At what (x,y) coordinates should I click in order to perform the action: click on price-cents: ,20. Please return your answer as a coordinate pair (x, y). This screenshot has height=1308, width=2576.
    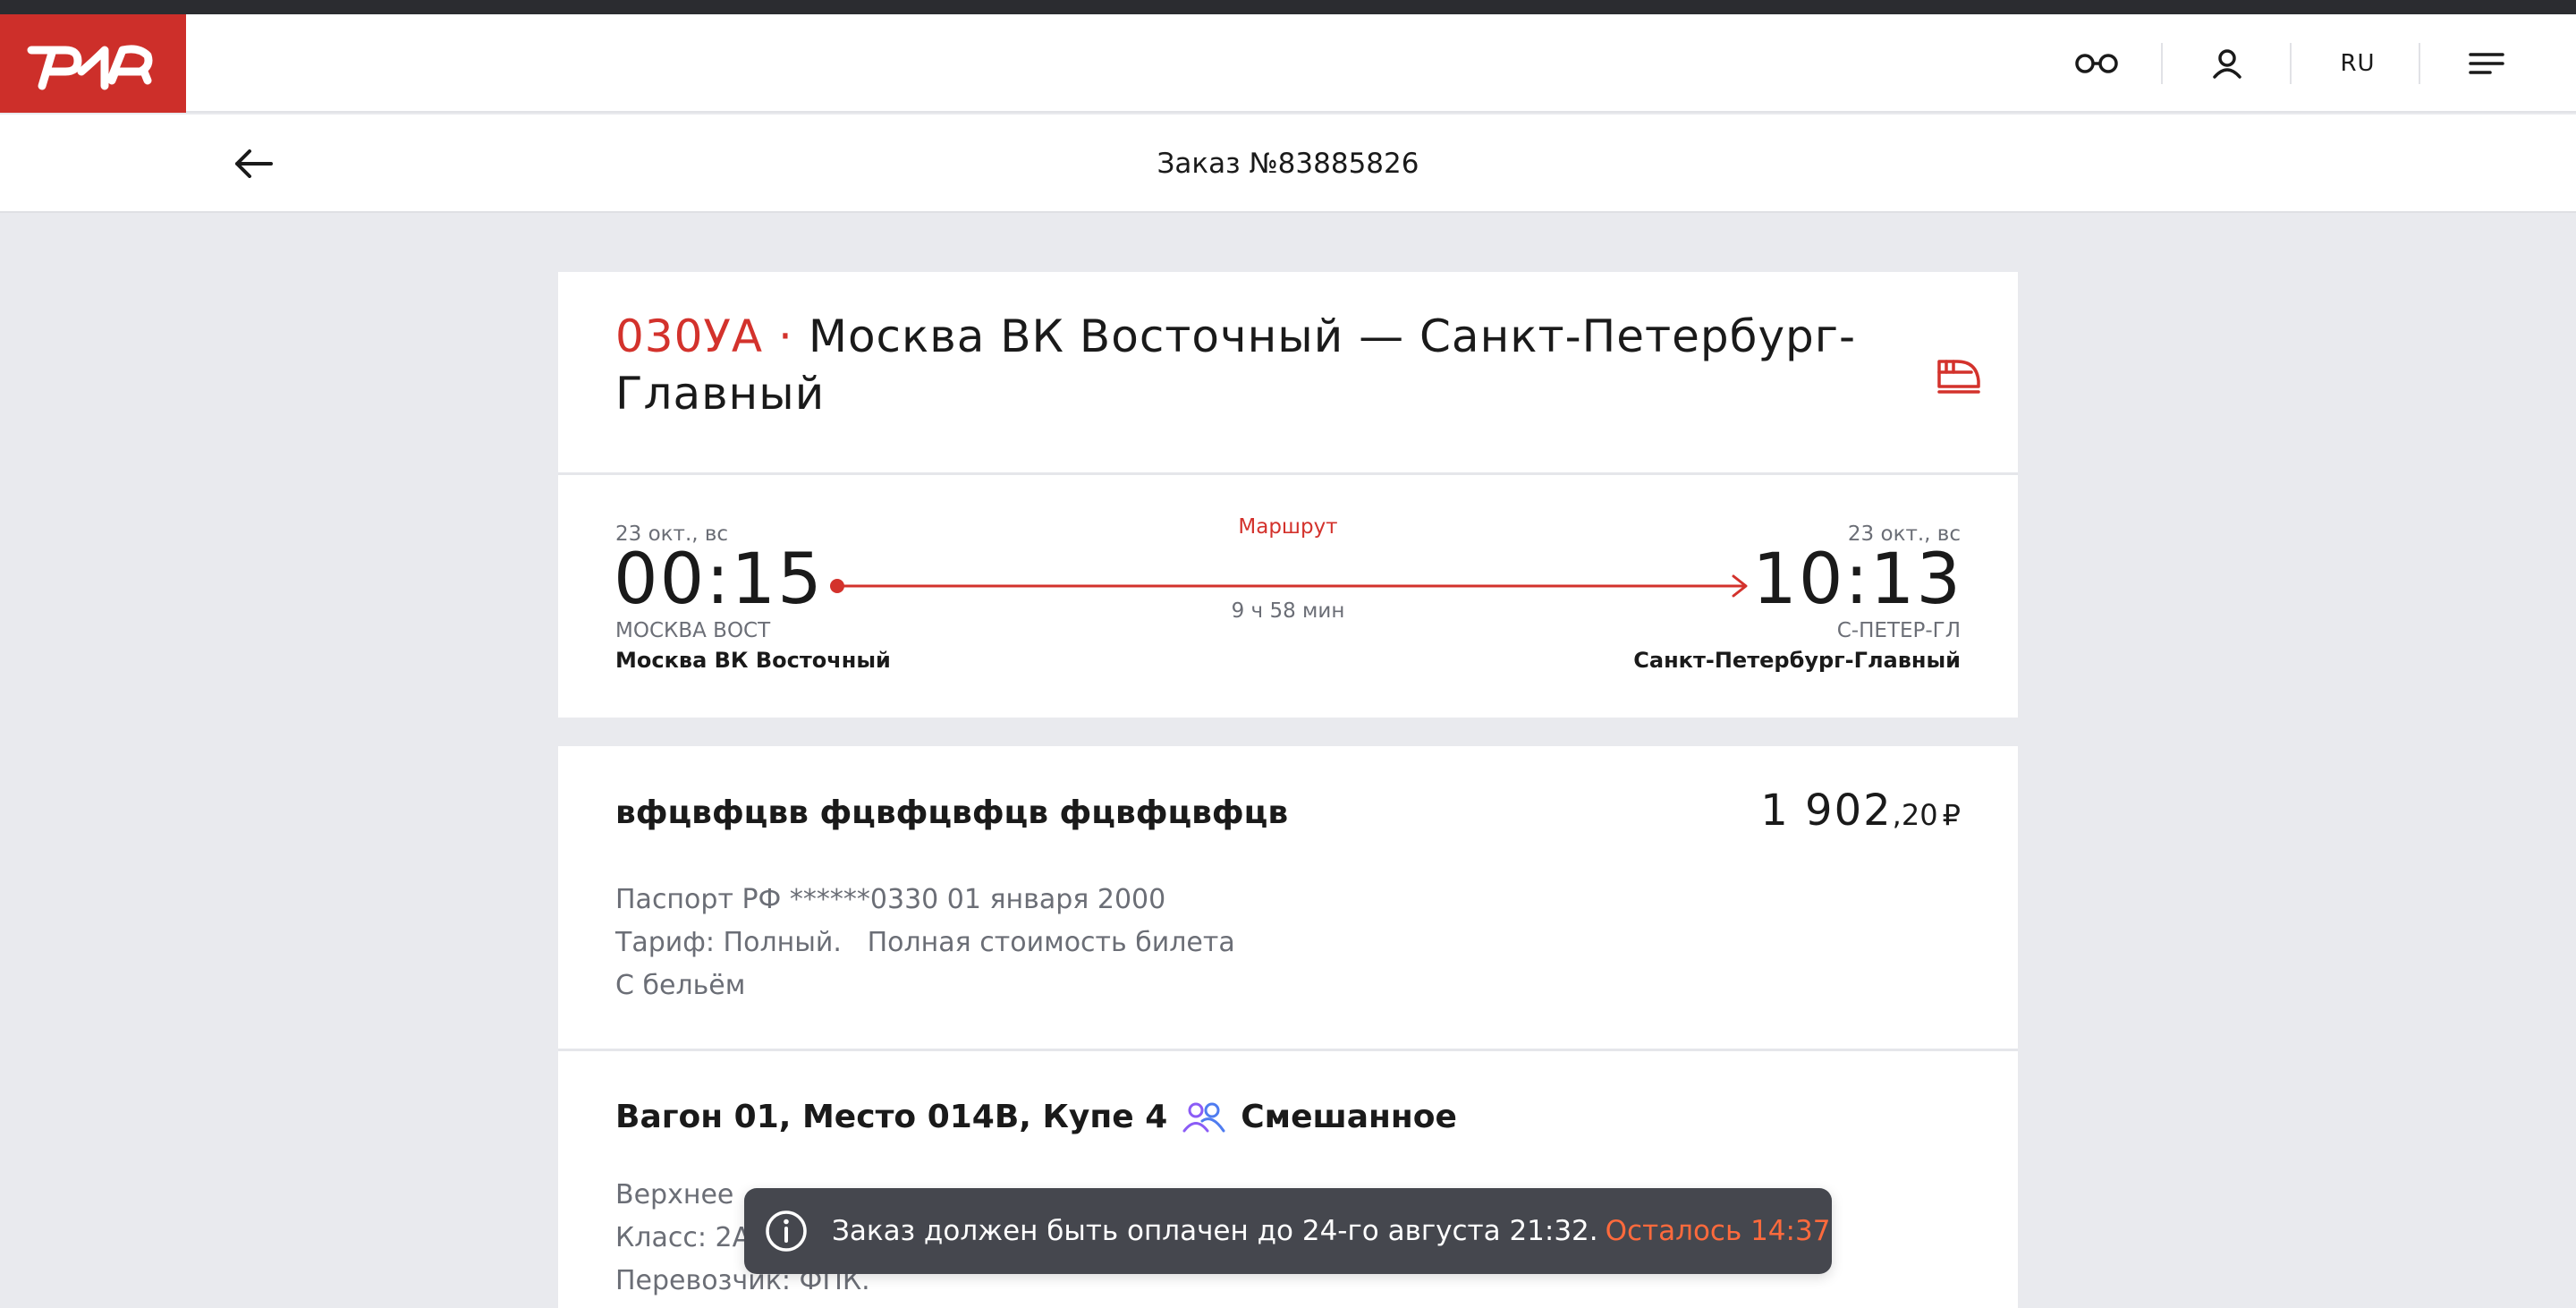
    Looking at the image, I should click on (1915, 815).